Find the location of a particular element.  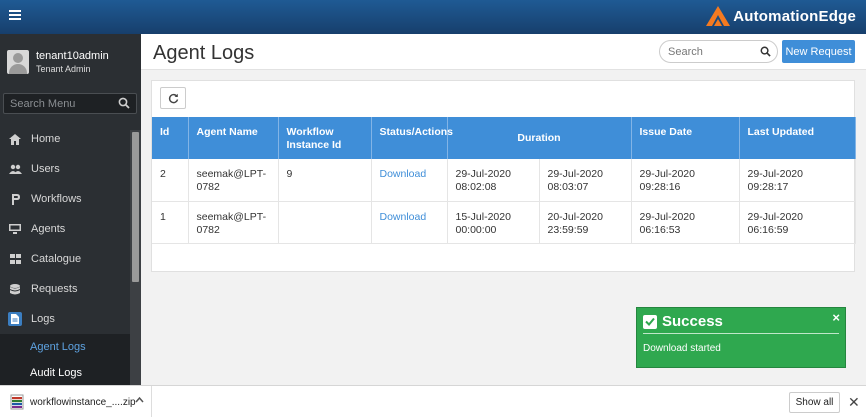

download-item: workflowinstance_....zip is located at coordinates (76, 401).